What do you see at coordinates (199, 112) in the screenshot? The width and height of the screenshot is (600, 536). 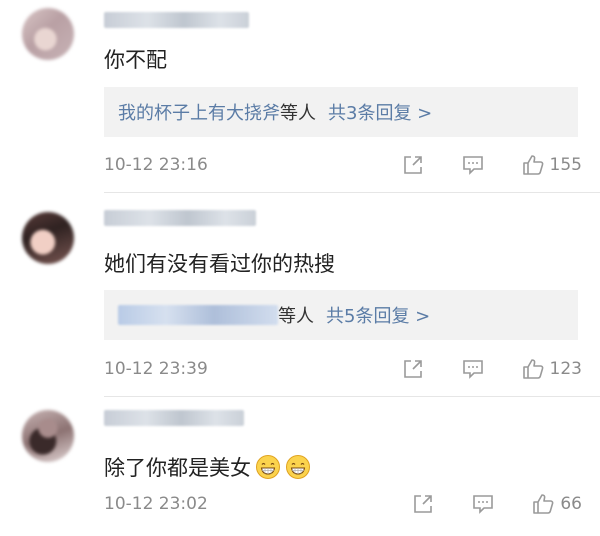 I see `reply-user-names: 我的杯子上有大挠斧` at bounding box center [199, 112].